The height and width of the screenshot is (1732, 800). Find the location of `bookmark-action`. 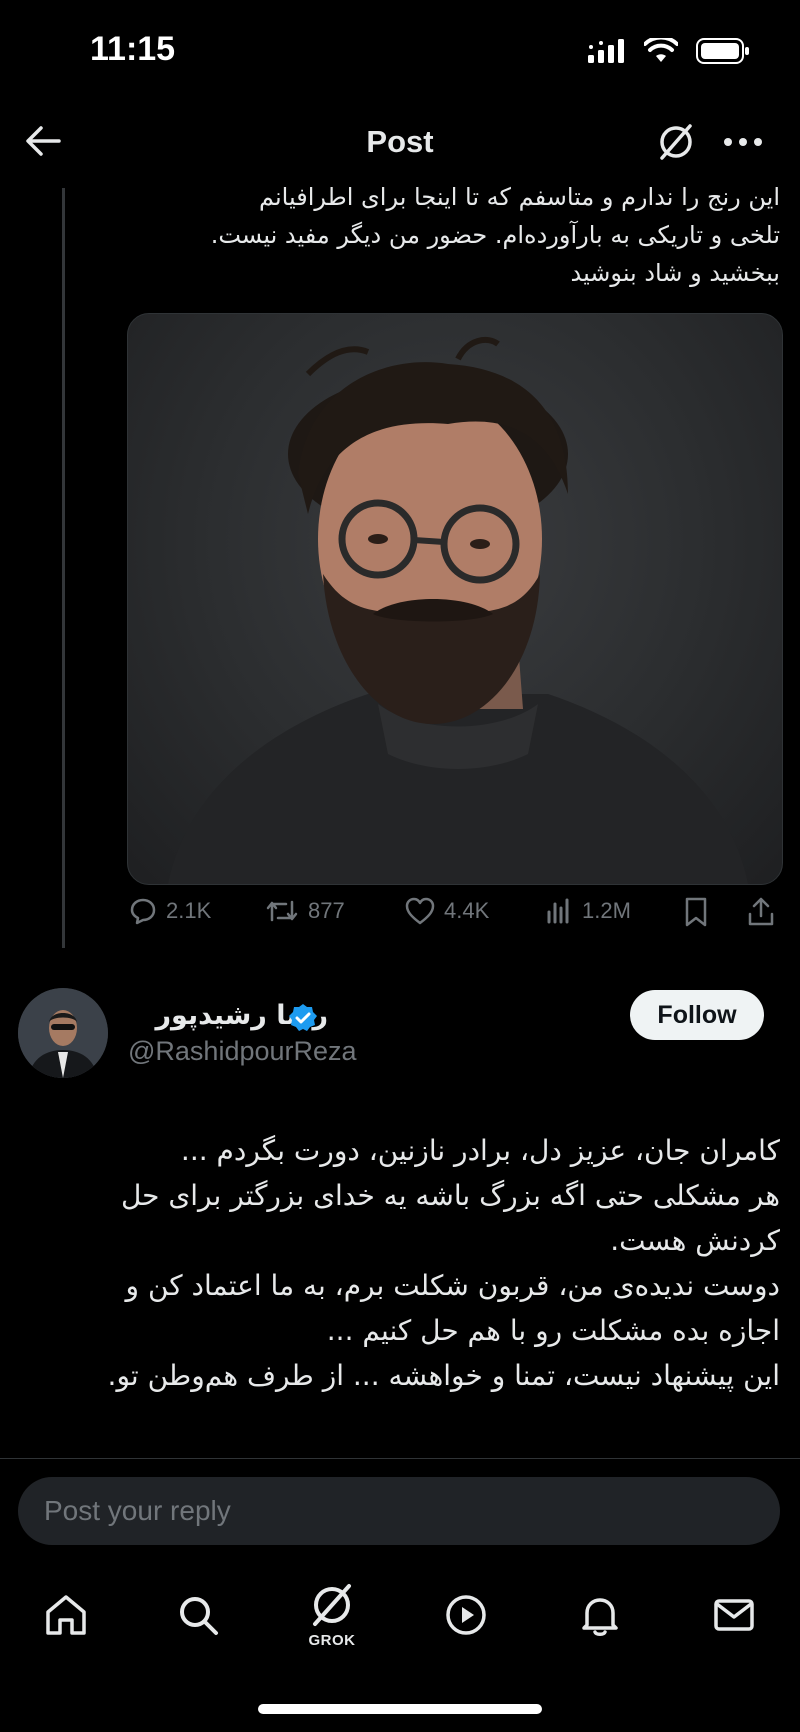

bookmark-action is located at coordinates (696, 912).